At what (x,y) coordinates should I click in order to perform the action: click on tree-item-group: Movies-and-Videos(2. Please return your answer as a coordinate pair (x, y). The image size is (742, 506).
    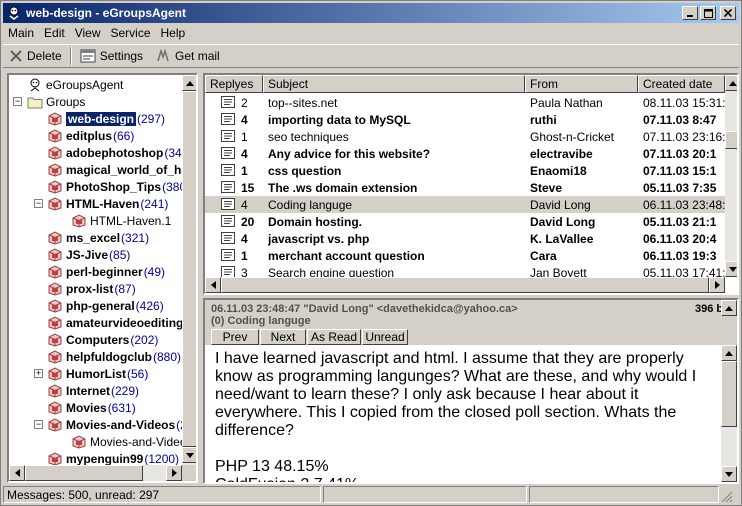
    Looking at the image, I should click on (114, 424).